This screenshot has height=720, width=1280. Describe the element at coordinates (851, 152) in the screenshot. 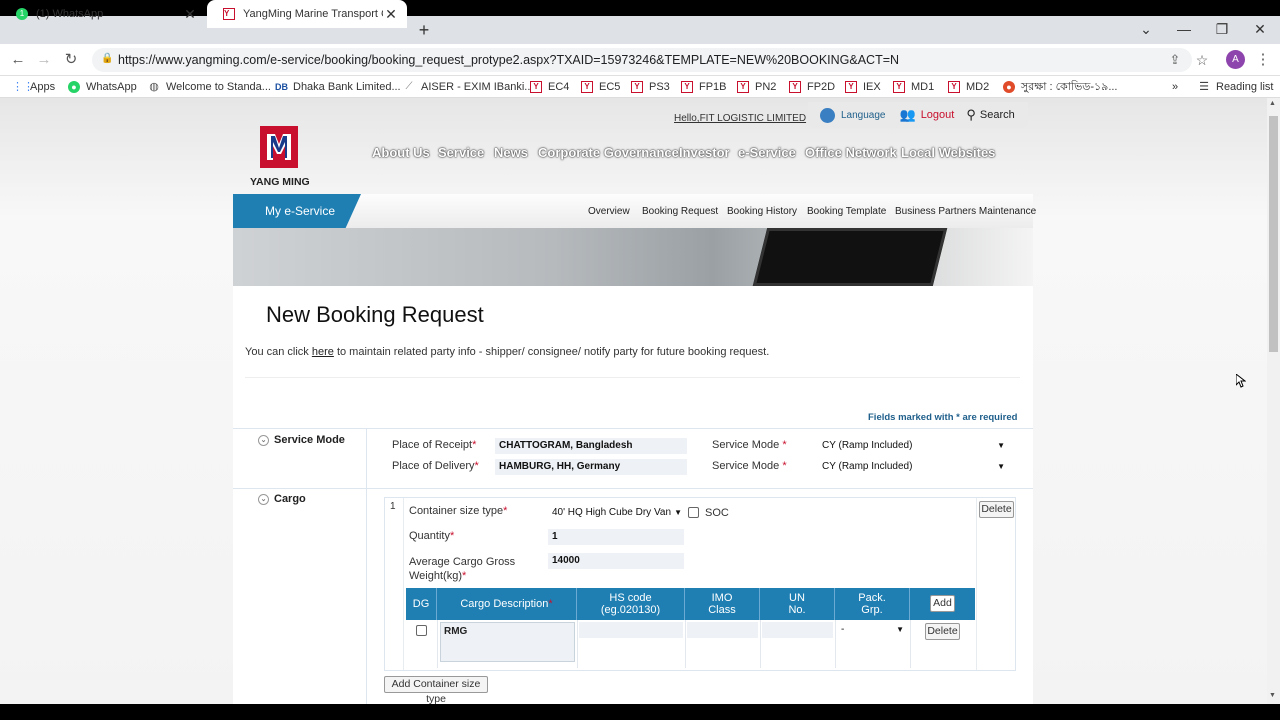

I see `nav-office-network: Office Network` at that location.